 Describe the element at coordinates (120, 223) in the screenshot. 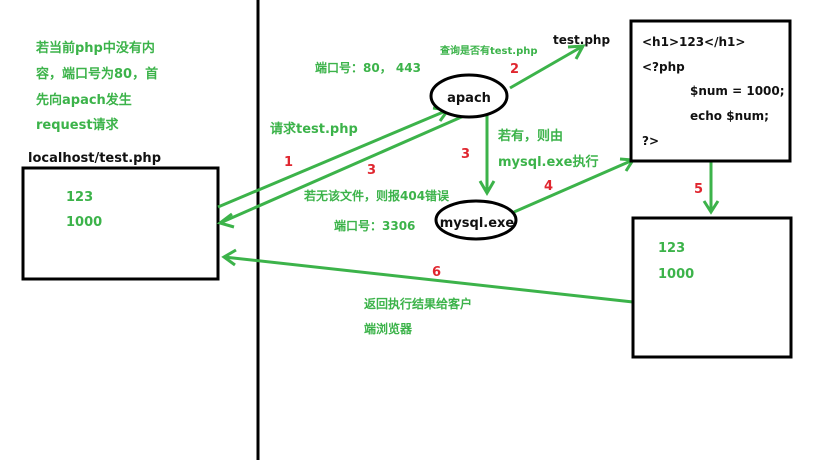

I see `client-box` at that location.